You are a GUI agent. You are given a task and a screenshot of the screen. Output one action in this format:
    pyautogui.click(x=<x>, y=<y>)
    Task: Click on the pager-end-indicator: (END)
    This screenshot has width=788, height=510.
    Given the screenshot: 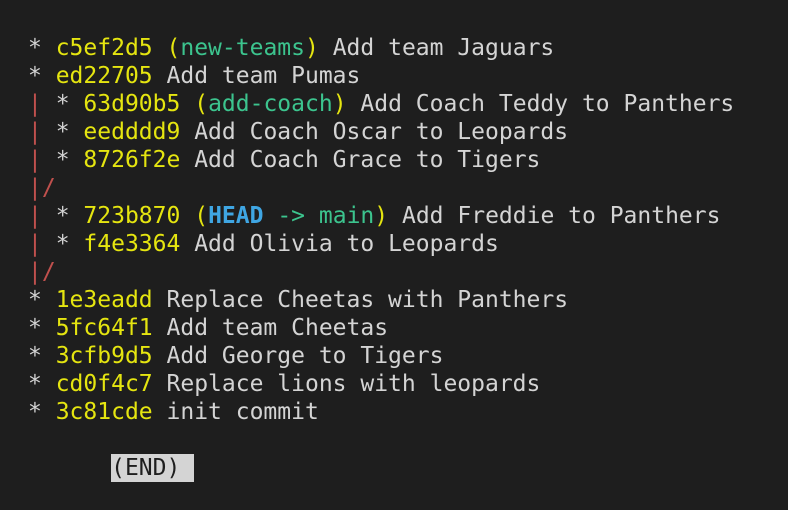 What is the action you would take?
    pyautogui.click(x=153, y=468)
    